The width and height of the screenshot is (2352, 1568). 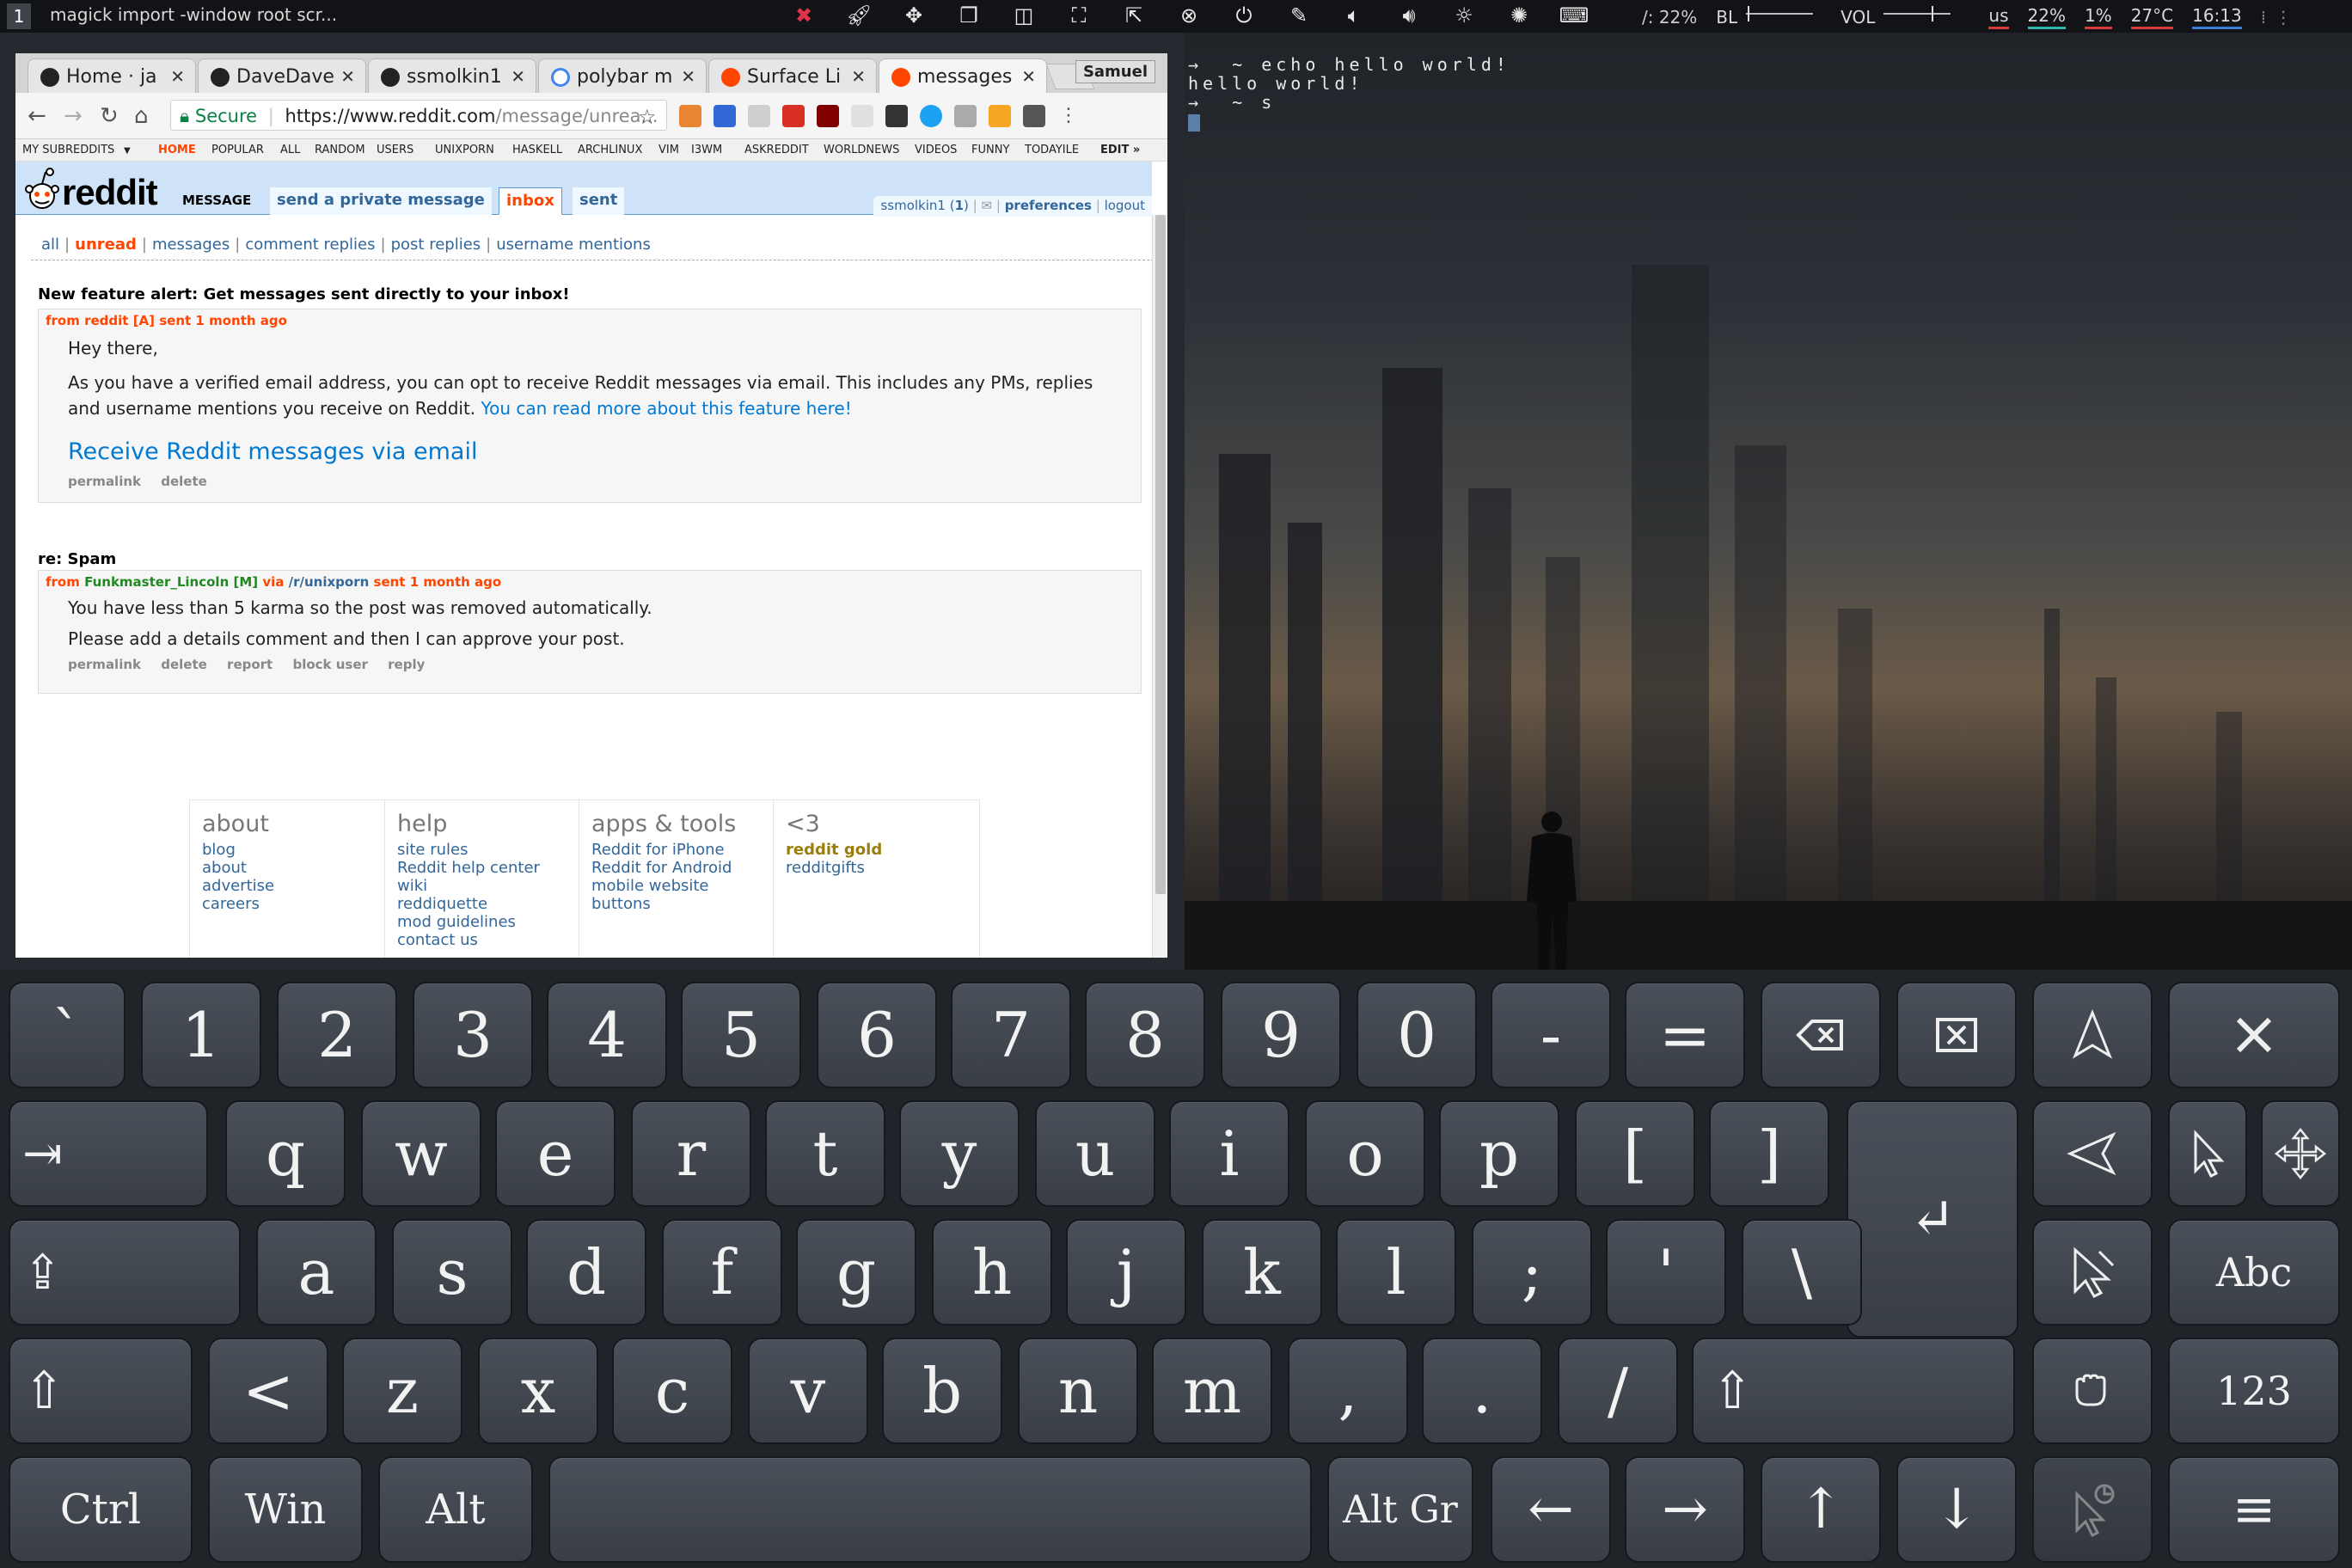 What do you see at coordinates (825, 1153) in the screenshot?
I see `key-t: t` at bounding box center [825, 1153].